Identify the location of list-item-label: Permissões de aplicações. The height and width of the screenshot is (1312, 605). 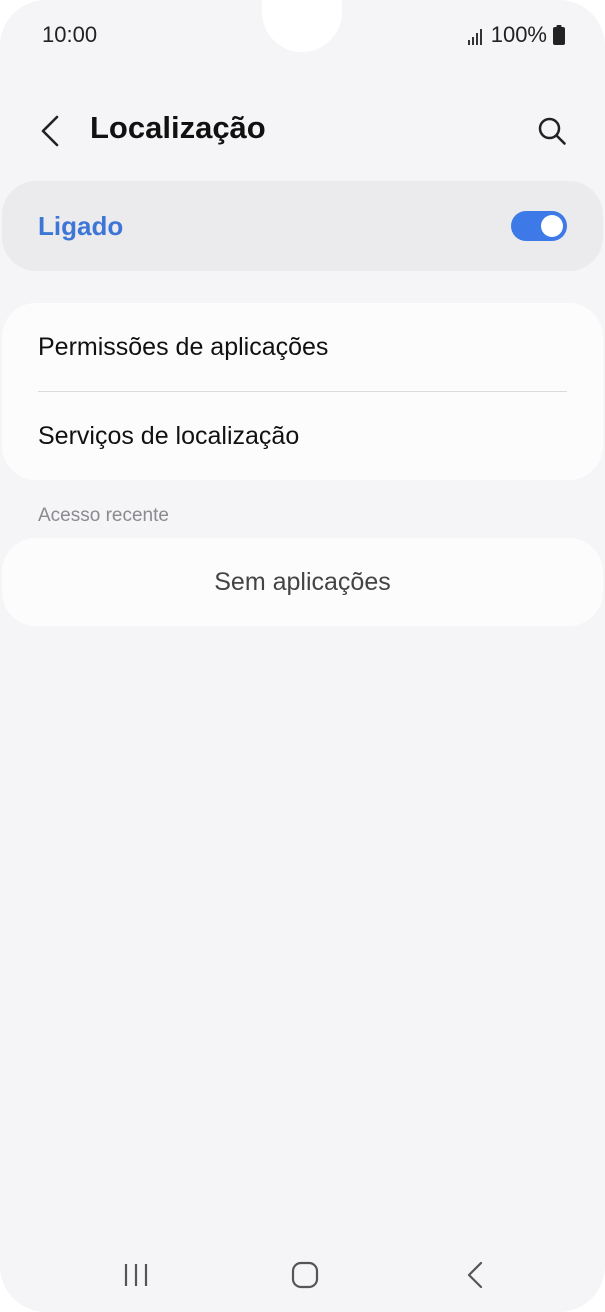
(183, 347).